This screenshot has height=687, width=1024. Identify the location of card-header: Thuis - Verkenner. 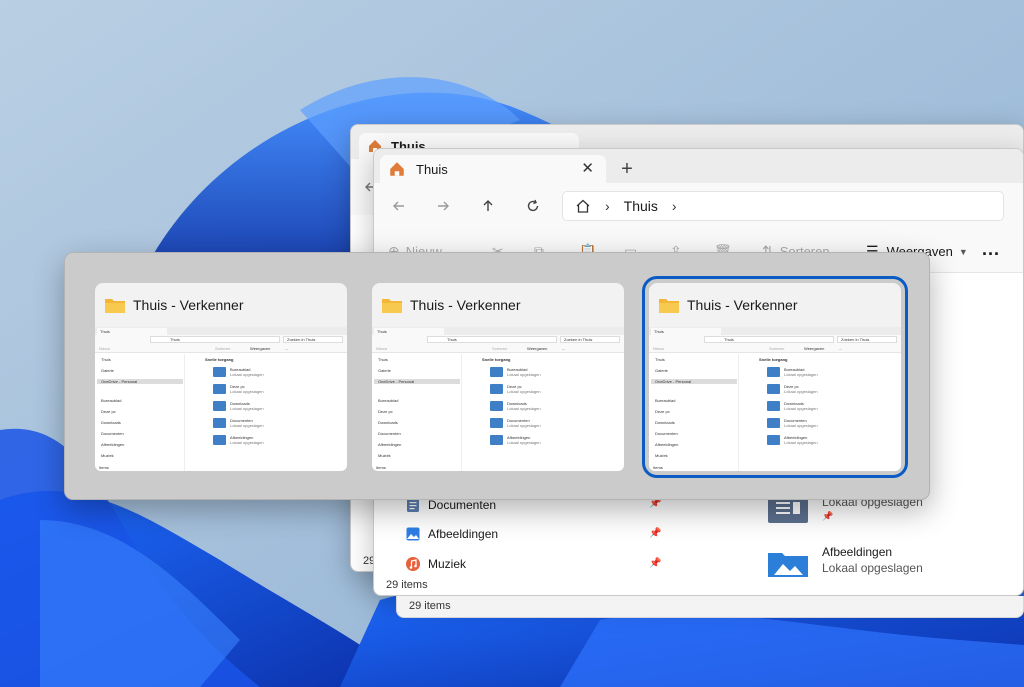
(498, 305).